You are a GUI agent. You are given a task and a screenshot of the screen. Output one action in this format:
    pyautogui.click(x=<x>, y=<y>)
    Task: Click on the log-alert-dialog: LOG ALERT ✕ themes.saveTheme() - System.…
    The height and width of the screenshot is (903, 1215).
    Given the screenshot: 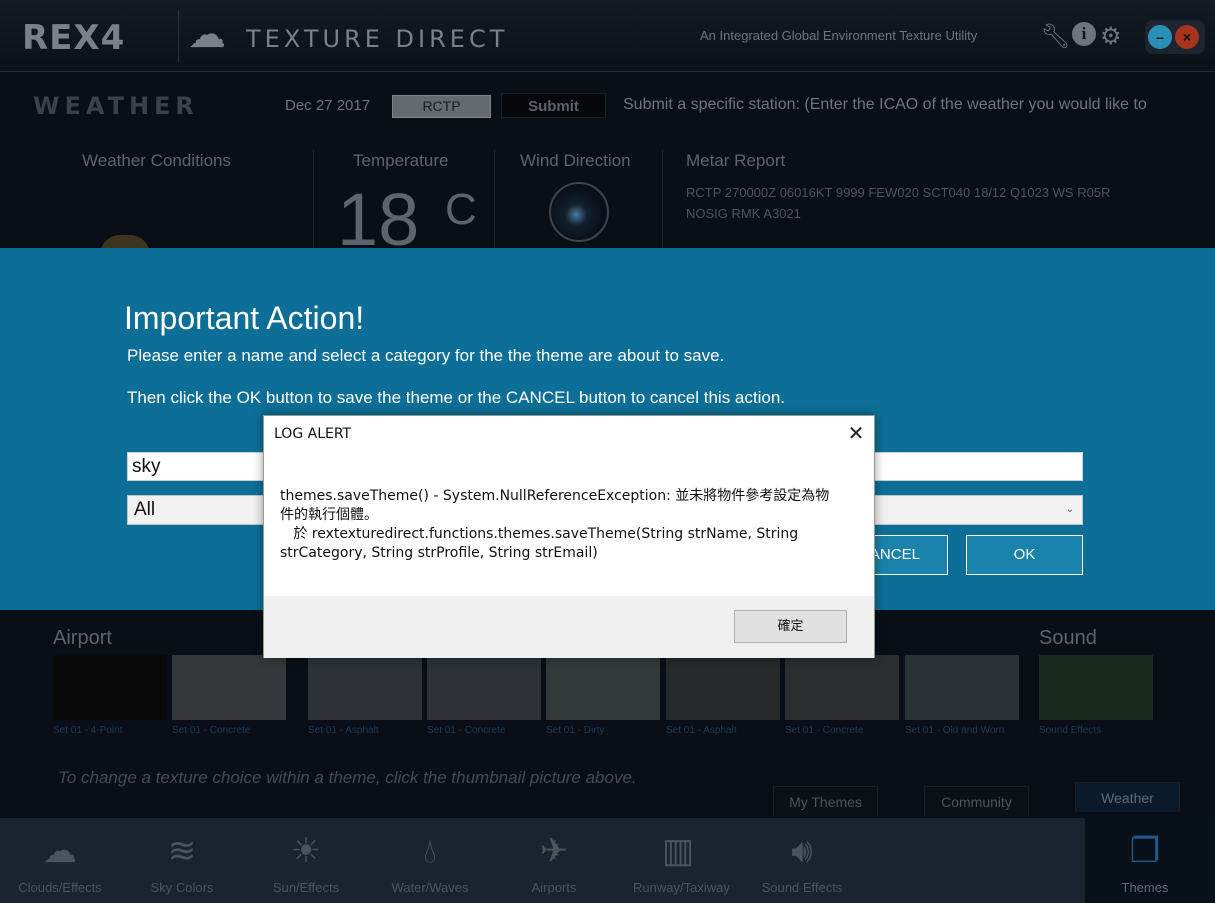 What is the action you would take?
    pyautogui.click(x=569, y=536)
    